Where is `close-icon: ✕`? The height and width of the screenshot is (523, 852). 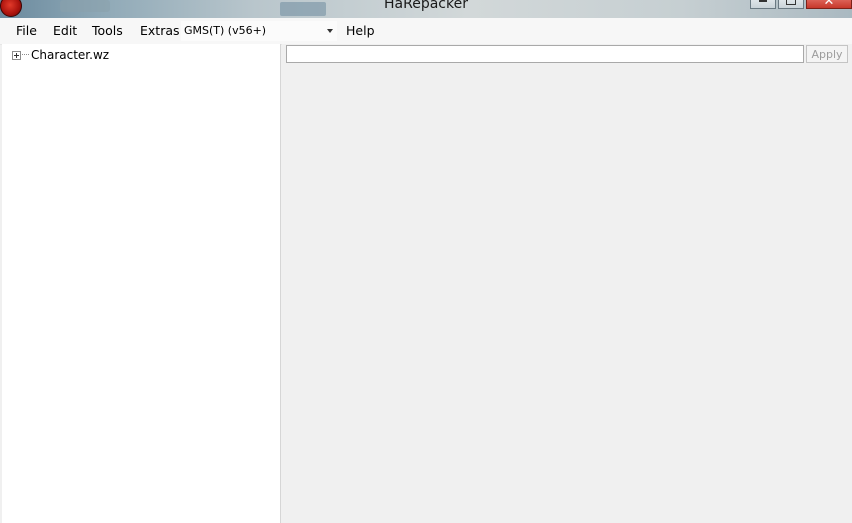 close-icon: ✕ is located at coordinates (829, 4).